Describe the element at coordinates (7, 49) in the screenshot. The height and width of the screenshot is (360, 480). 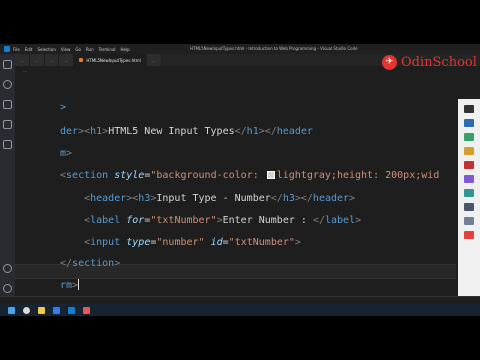
I see `vscode-logo-icon` at that location.